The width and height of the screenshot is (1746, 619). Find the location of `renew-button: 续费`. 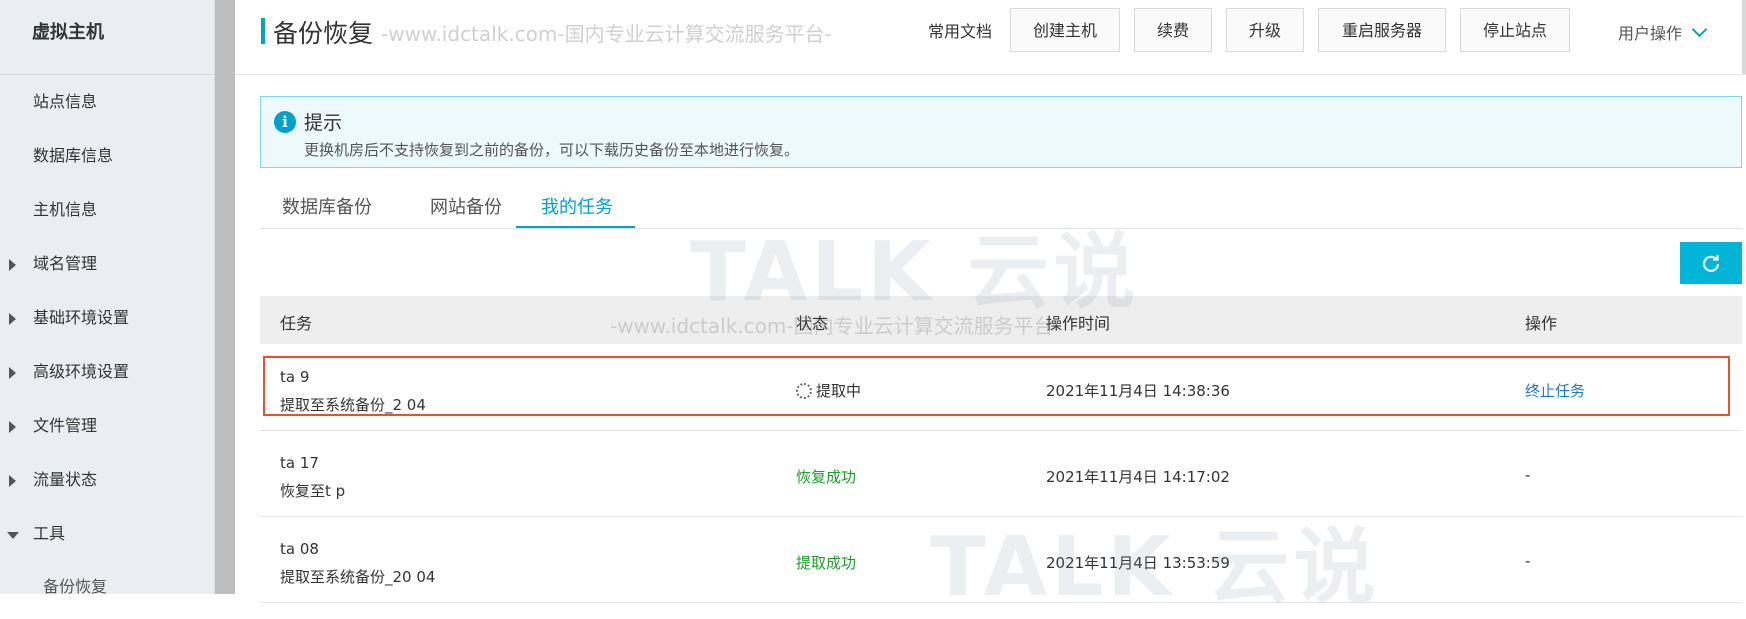

renew-button: 续费 is located at coordinates (1173, 30).